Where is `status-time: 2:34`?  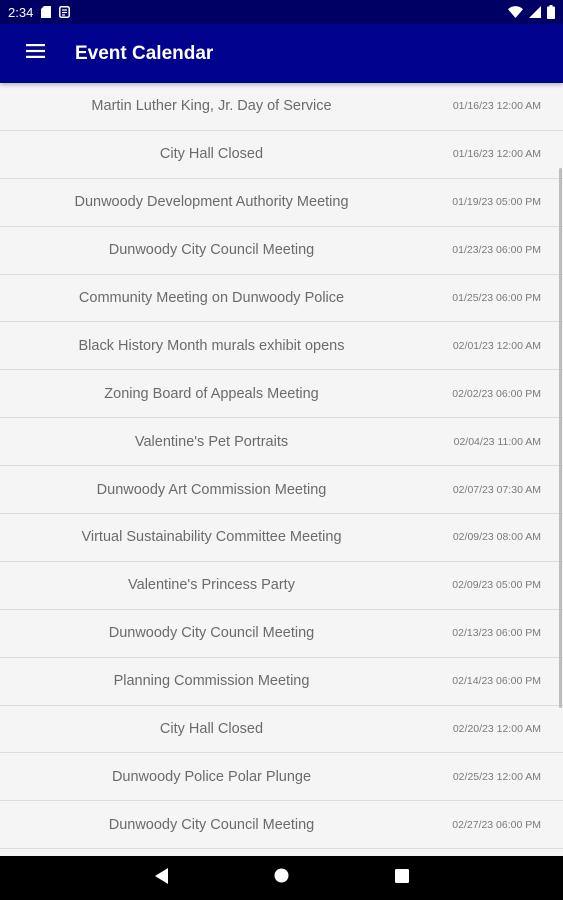
status-time: 2:34 is located at coordinates (21, 12).